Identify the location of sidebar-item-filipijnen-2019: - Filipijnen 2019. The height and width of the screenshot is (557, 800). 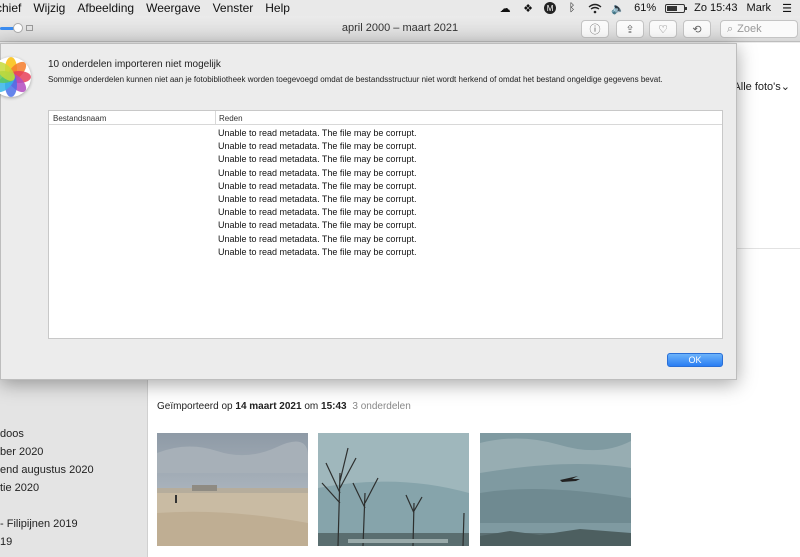
(39, 524).